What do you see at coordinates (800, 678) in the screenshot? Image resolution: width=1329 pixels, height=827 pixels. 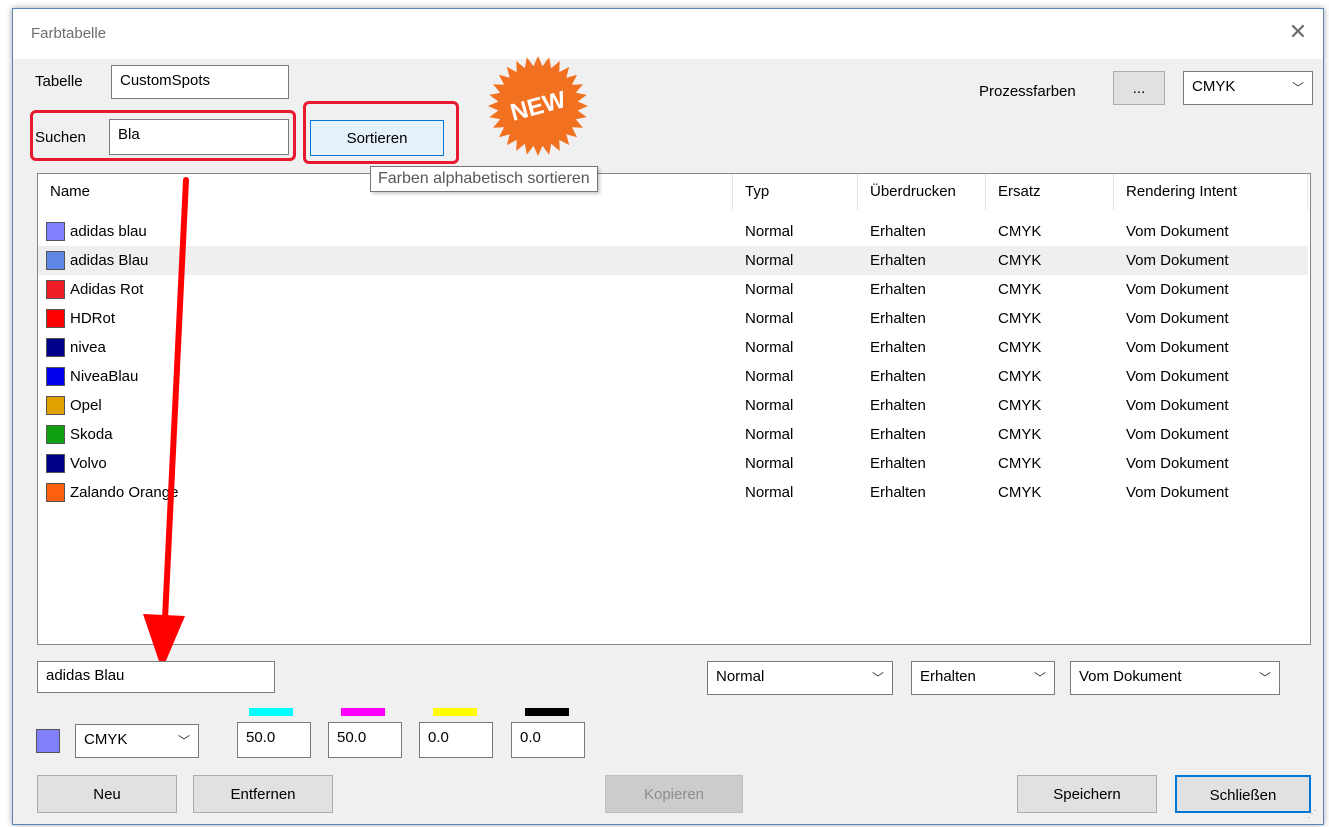 I see `type-select: Normal ﹀` at bounding box center [800, 678].